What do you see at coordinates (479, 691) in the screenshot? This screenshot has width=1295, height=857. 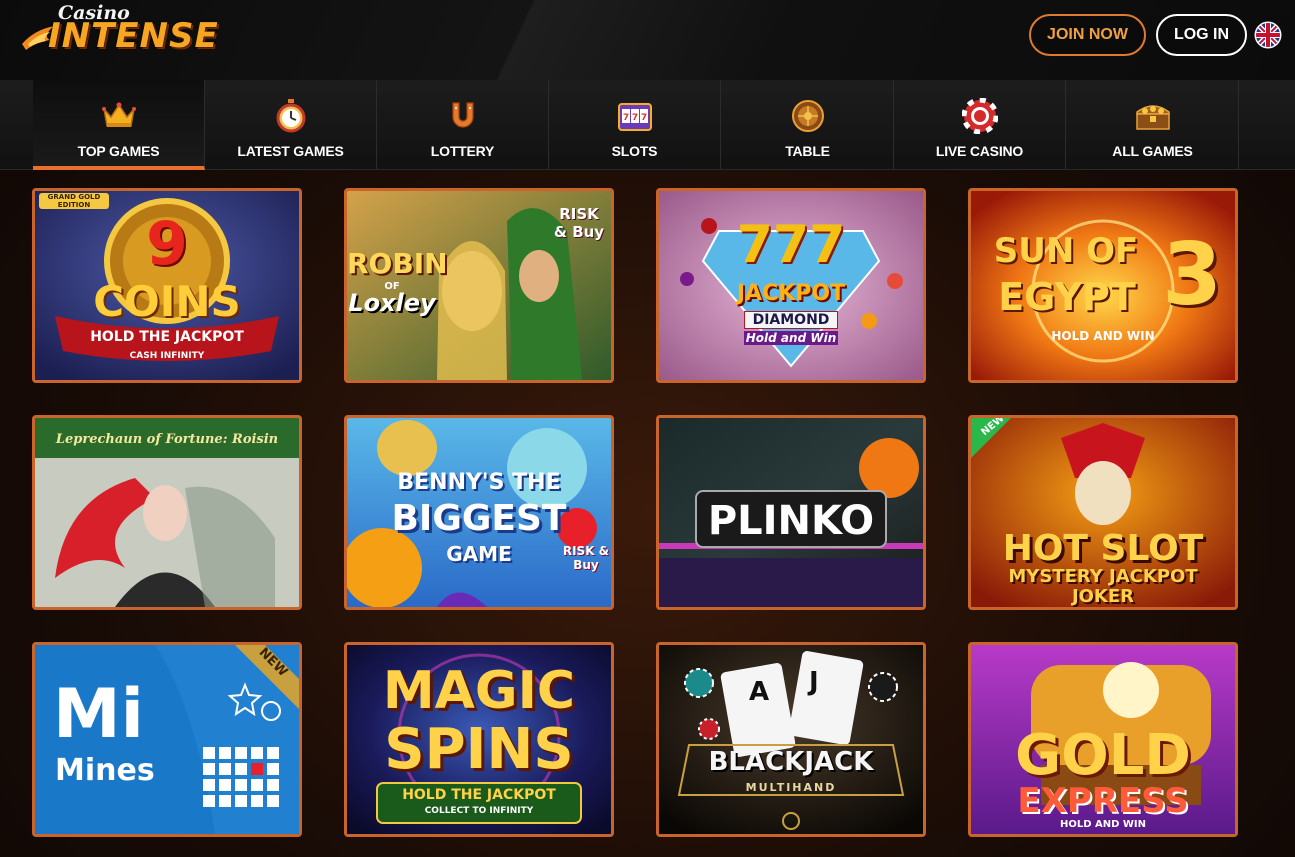 I see `game-title-line: MAGIC` at bounding box center [479, 691].